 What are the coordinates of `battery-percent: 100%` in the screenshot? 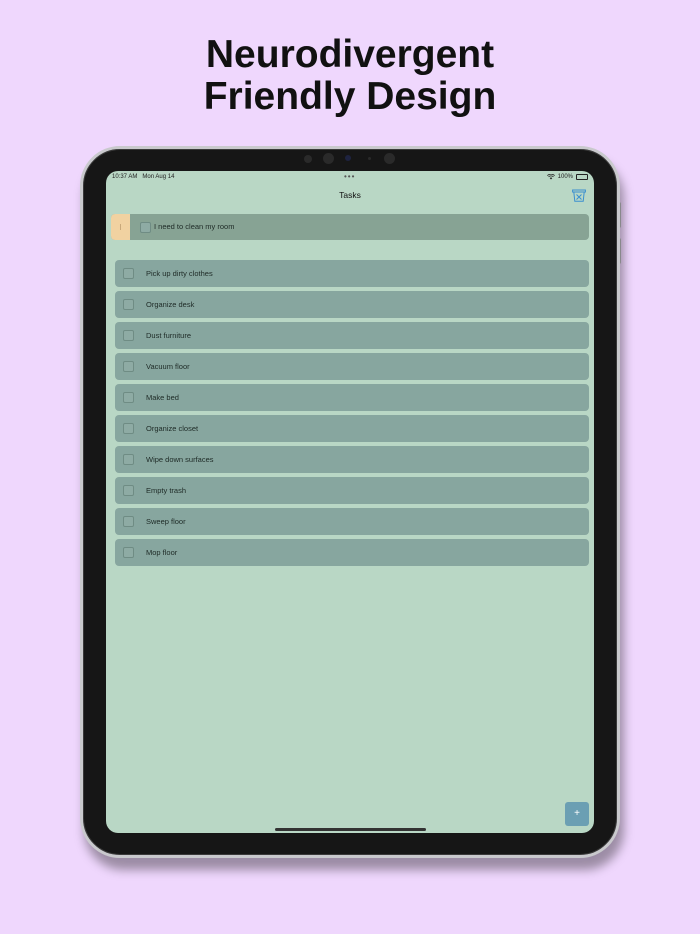 It's located at (565, 177).